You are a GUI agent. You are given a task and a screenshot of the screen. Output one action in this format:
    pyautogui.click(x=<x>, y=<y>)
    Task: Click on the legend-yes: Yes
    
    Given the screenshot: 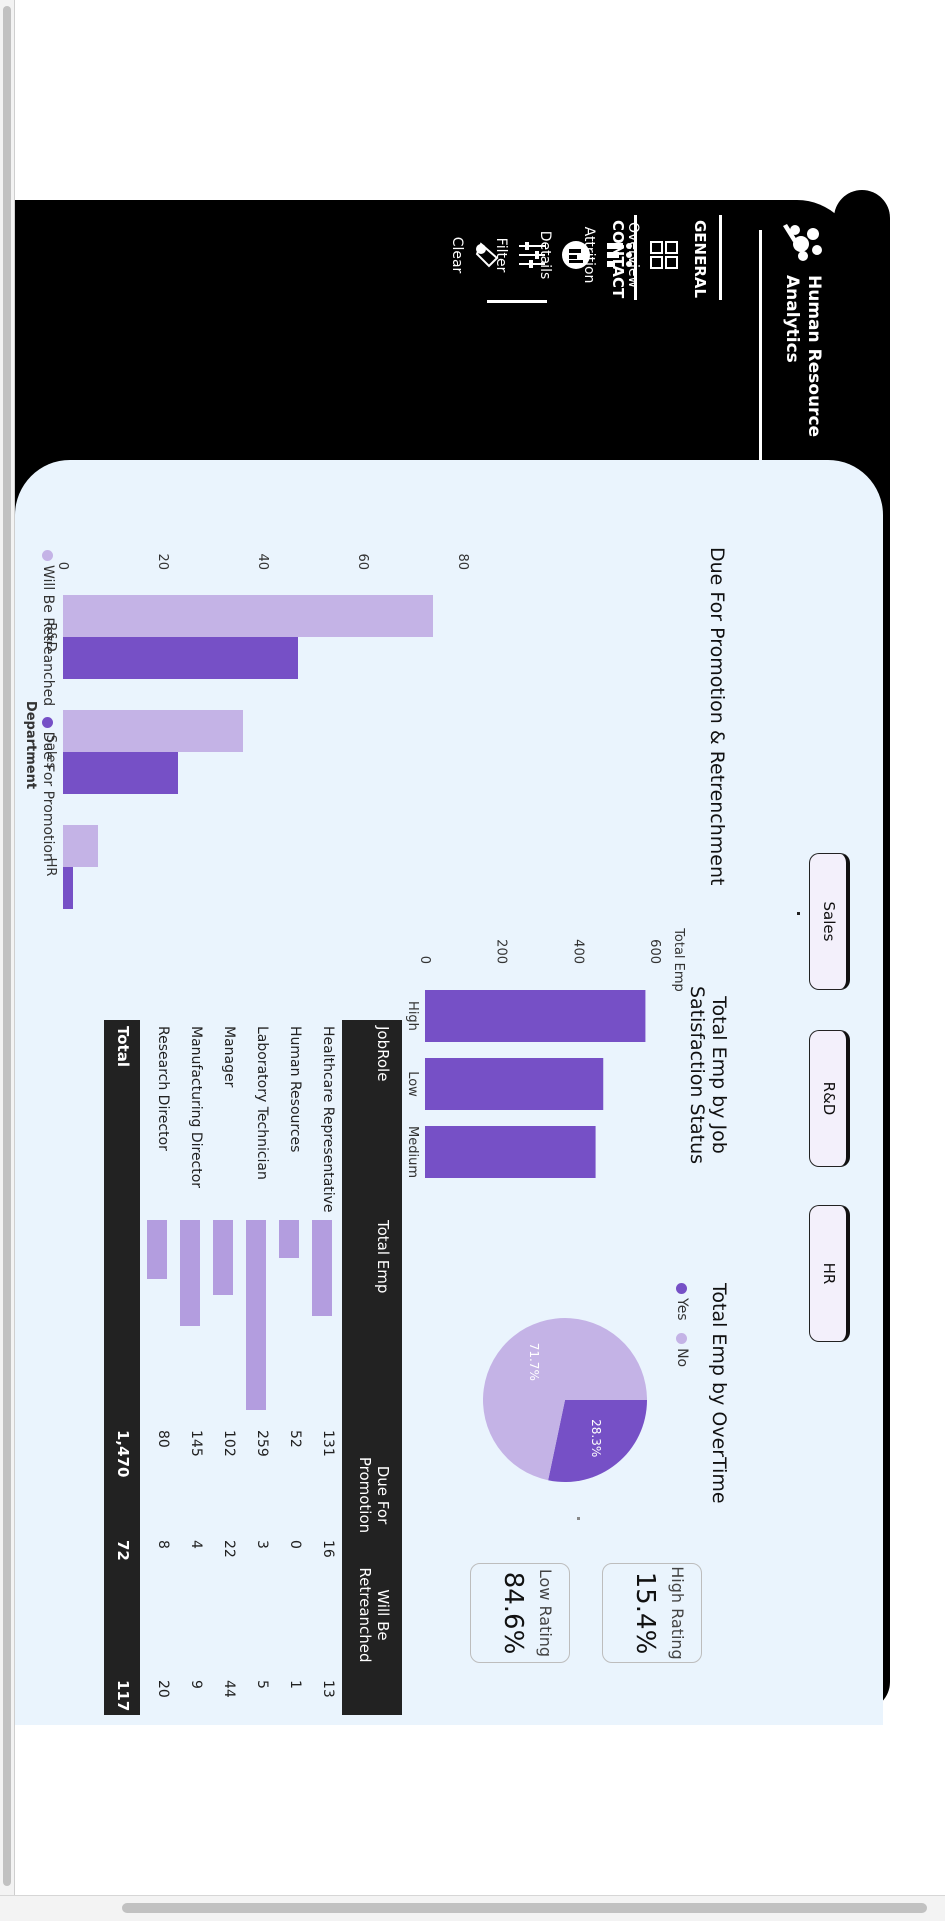 What is the action you would take?
    pyautogui.click(x=682, y=1309)
    